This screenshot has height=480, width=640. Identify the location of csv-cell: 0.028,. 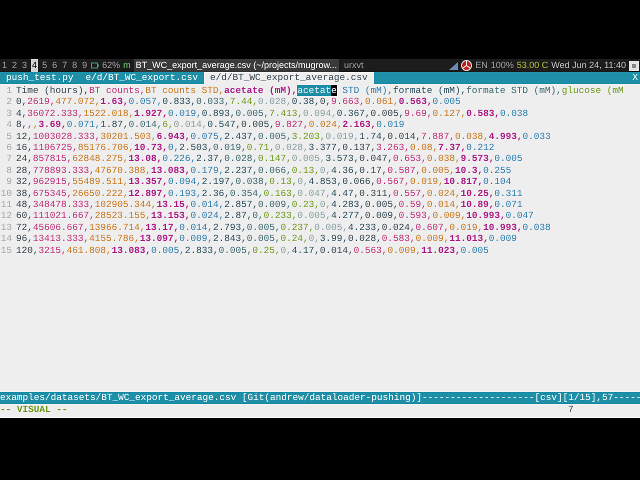
(365, 239).